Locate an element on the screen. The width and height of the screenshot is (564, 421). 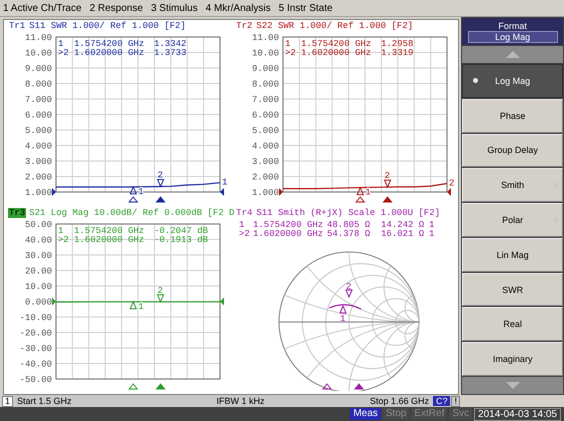
softkey-menu-title: Format is located at coordinates (512, 25).